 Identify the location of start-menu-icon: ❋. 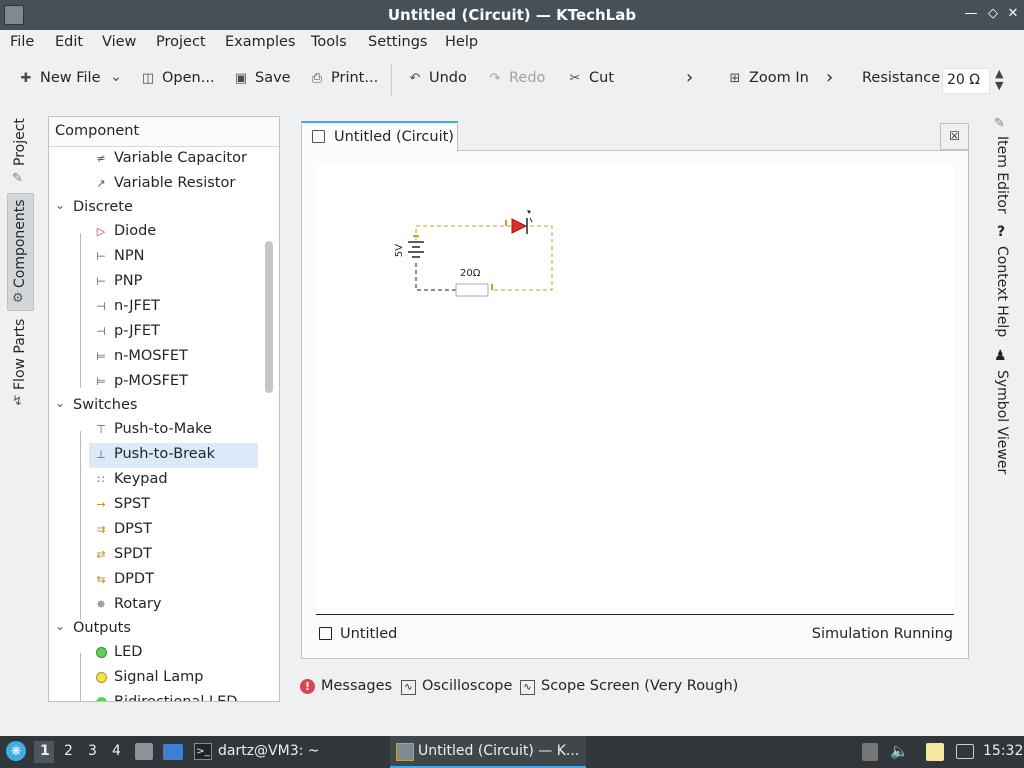
(16, 751).